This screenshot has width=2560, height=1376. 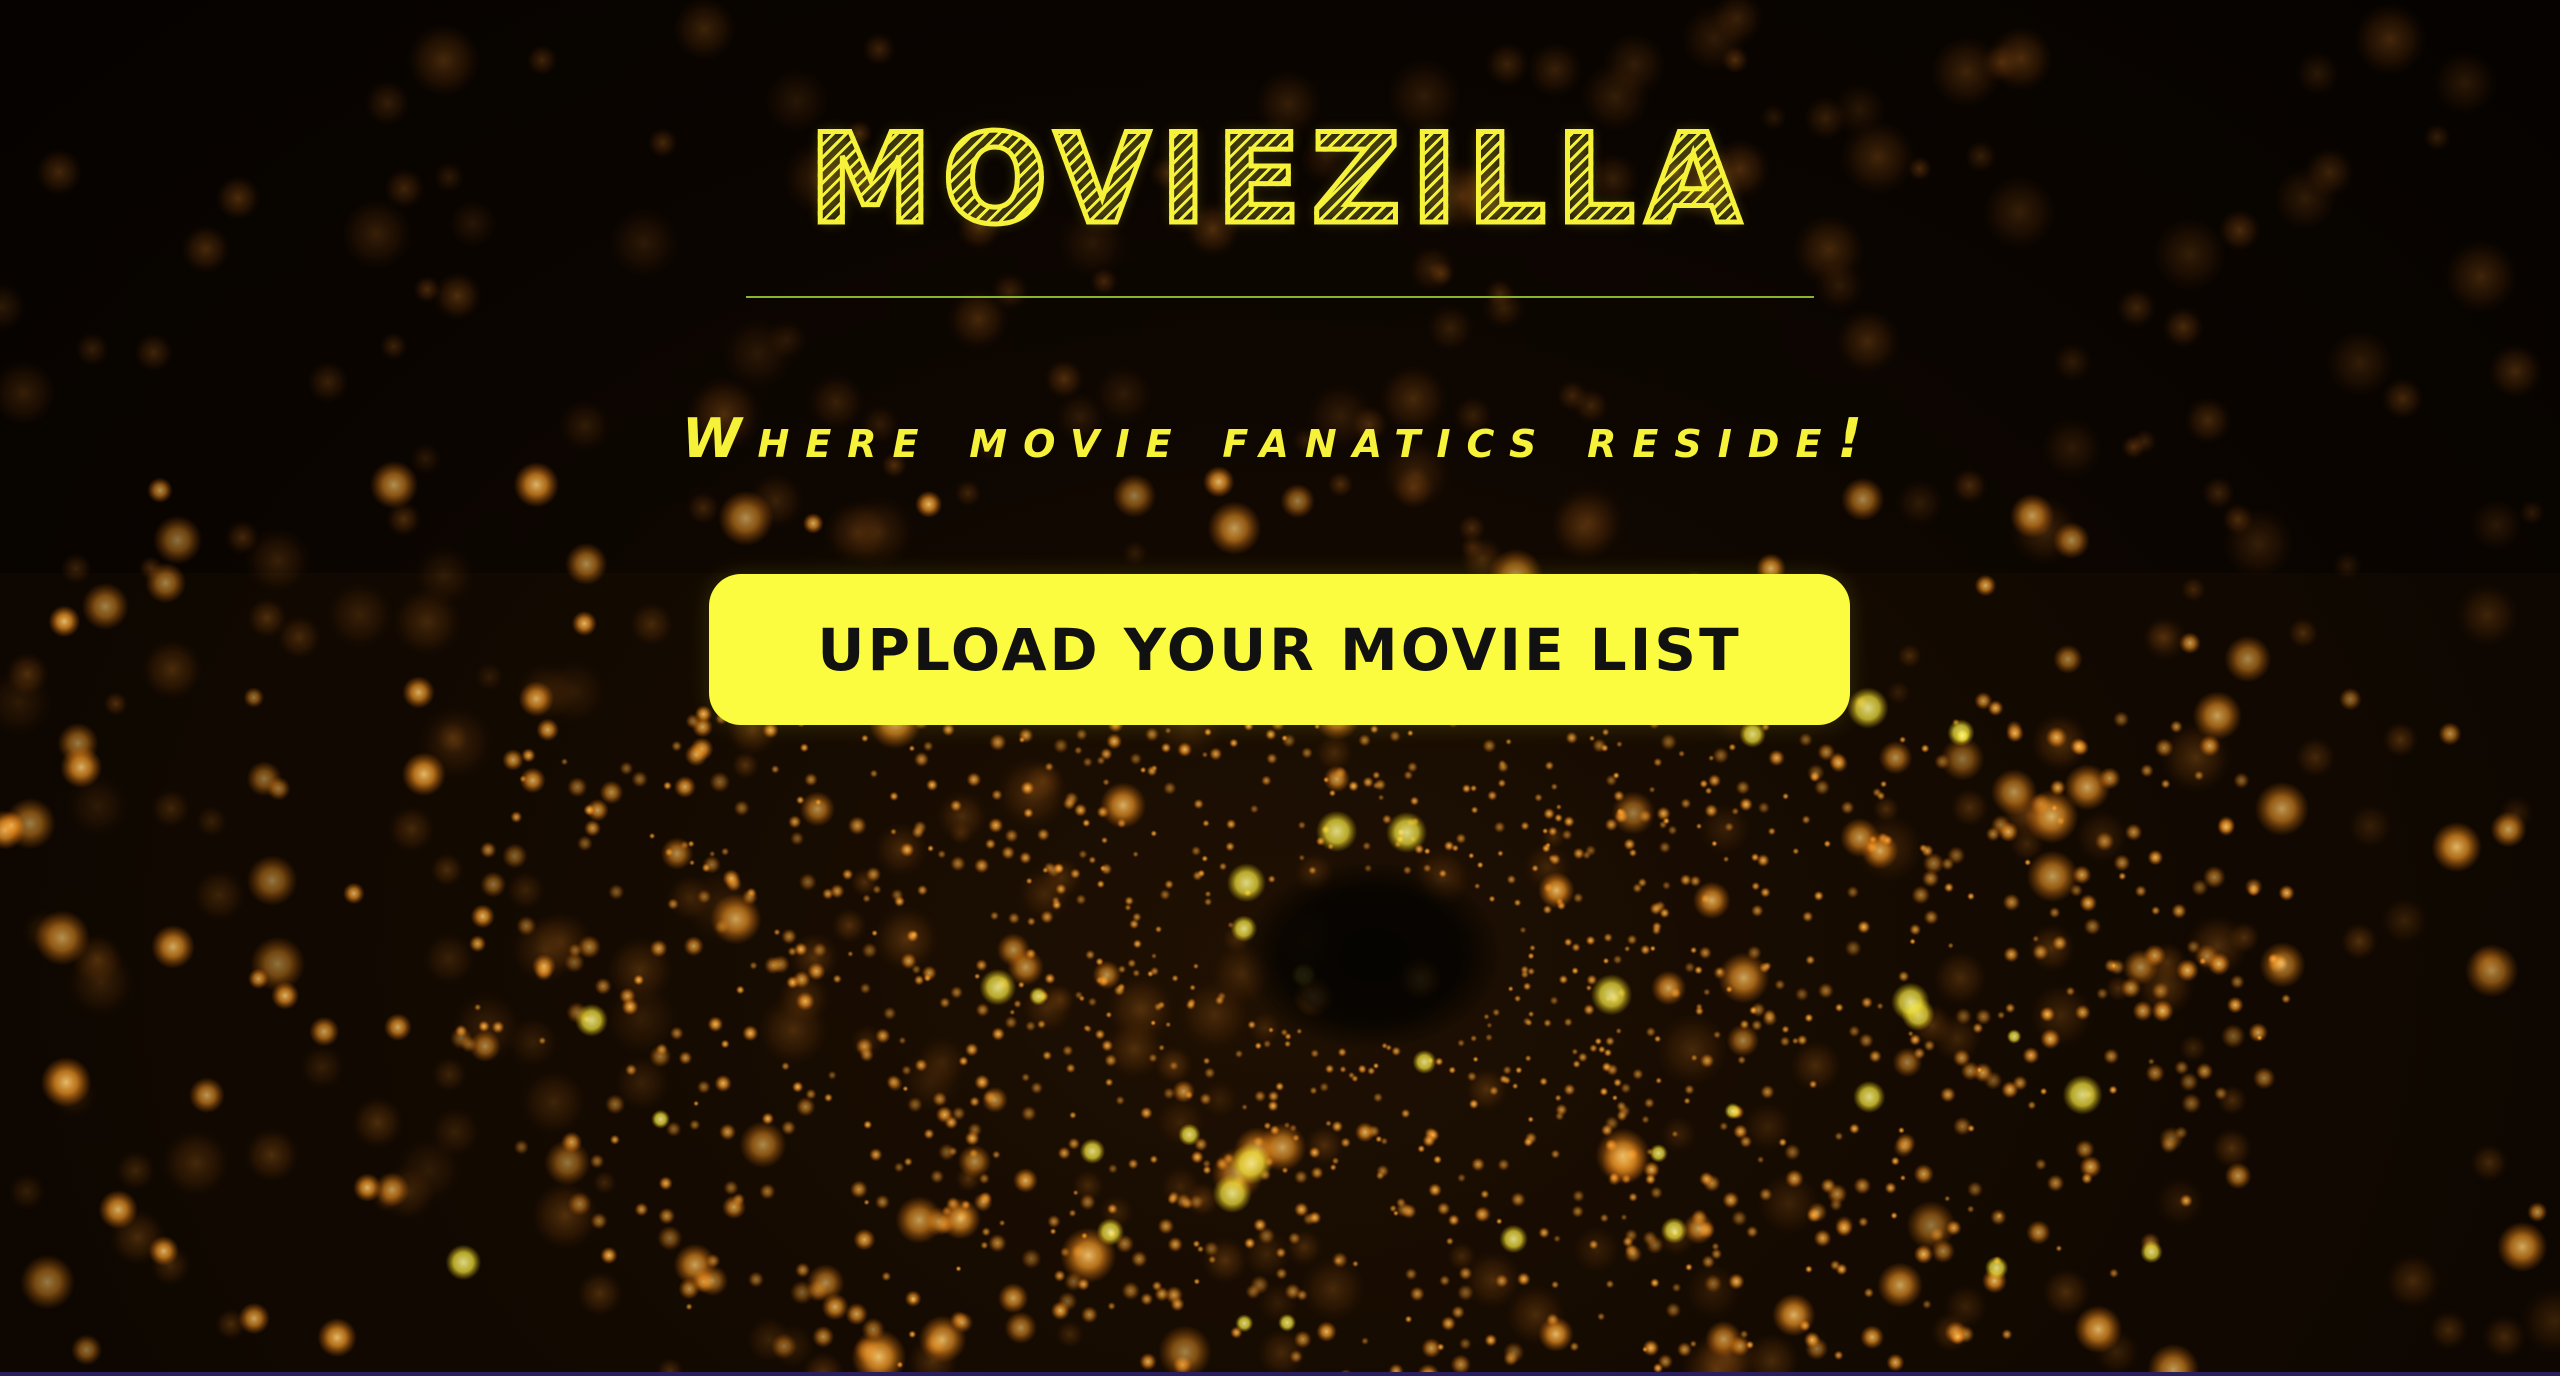 What do you see at coordinates (1279, 649) in the screenshot?
I see `upload-movie-list-button: UPLOAD YOUR MOVIE LIST` at bounding box center [1279, 649].